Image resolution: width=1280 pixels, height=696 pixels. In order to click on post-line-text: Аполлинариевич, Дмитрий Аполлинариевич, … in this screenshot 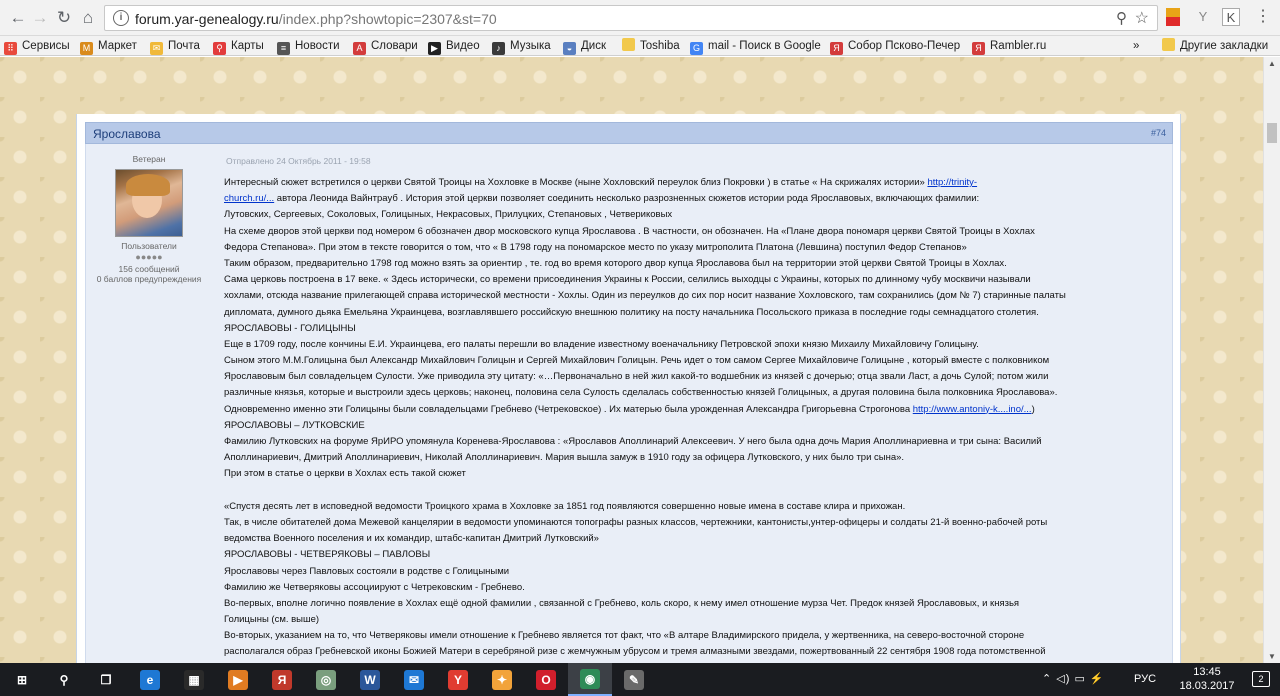, I will do `click(564, 458)`.